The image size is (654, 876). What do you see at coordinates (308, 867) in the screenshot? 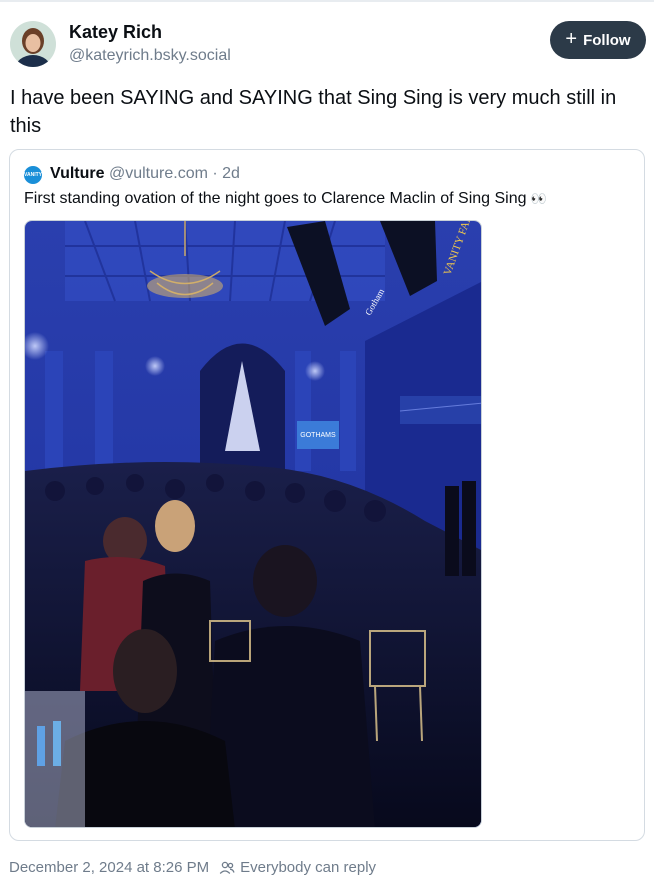
I see `reply-setting: Everybody can reply` at bounding box center [308, 867].